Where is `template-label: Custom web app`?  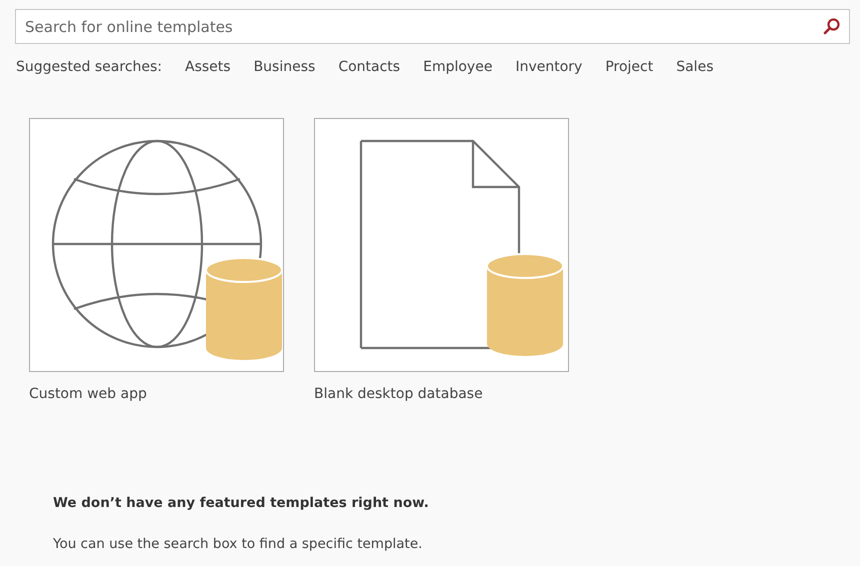 template-label: Custom web app is located at coordinates (156, 394).